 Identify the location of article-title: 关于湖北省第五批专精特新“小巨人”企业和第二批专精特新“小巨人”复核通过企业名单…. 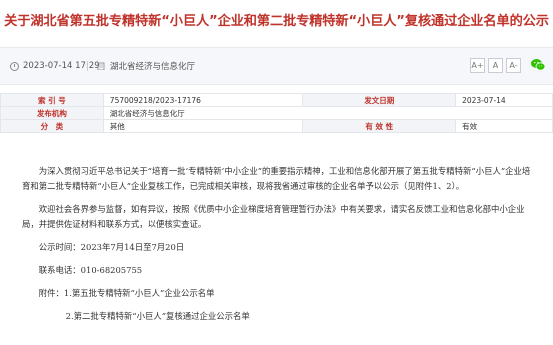
(276, 21).